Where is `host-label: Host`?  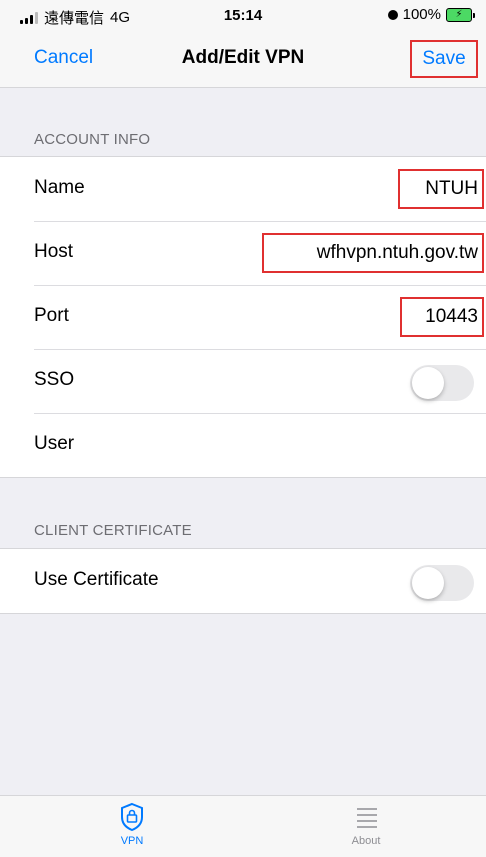 host-label: Host is located at coordinates (54, 251).